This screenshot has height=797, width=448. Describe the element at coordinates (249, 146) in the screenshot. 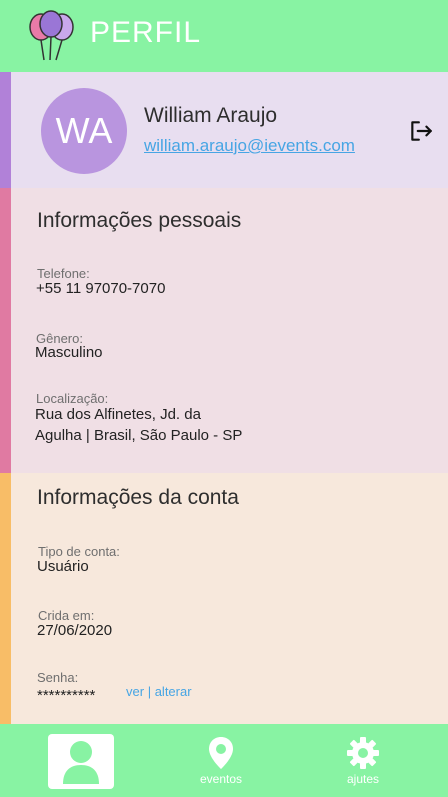

I see `user-email-link: william.araujo@ievents.com` at that location.